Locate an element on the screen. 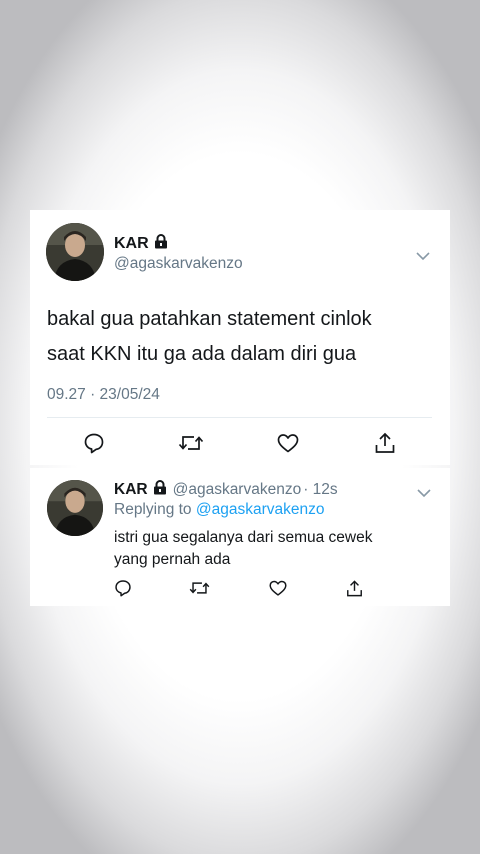 Image resolution: width=480 pixels, height=854 pixels. tweet-text-line: bakal gua patahkan statement cinlok is located at coordinates (209, 319).